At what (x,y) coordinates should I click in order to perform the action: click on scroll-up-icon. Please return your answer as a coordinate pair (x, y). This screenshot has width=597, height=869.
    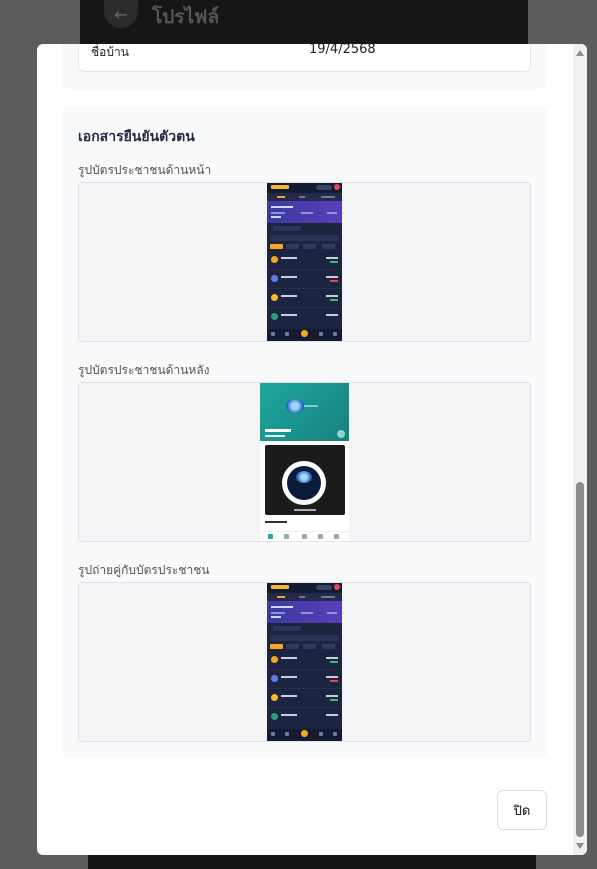
    Looking at the image, I should click on (580, 53).